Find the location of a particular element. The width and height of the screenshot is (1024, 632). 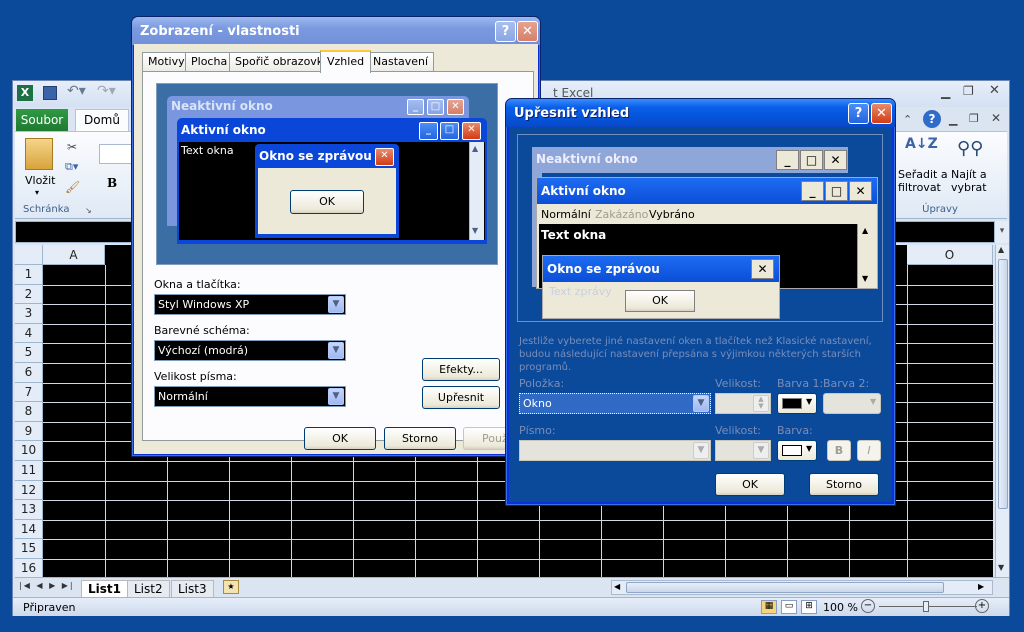

item-select: Okno ▼ is located at coordinates (615, 403).